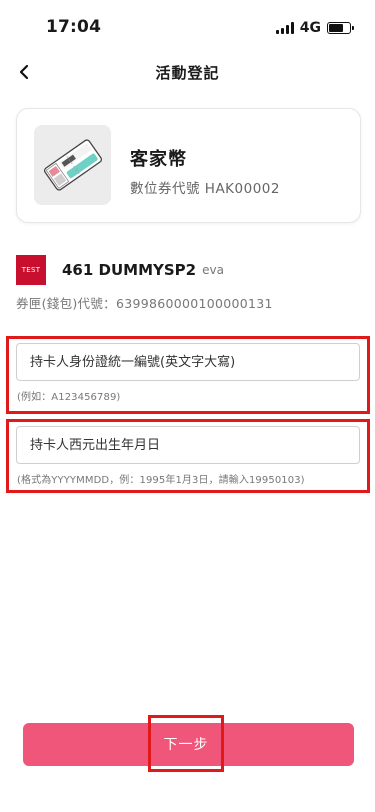 This screenshot has width=375, height=812. I want to click on coupon-name: 客家幣, so click(158, 159).